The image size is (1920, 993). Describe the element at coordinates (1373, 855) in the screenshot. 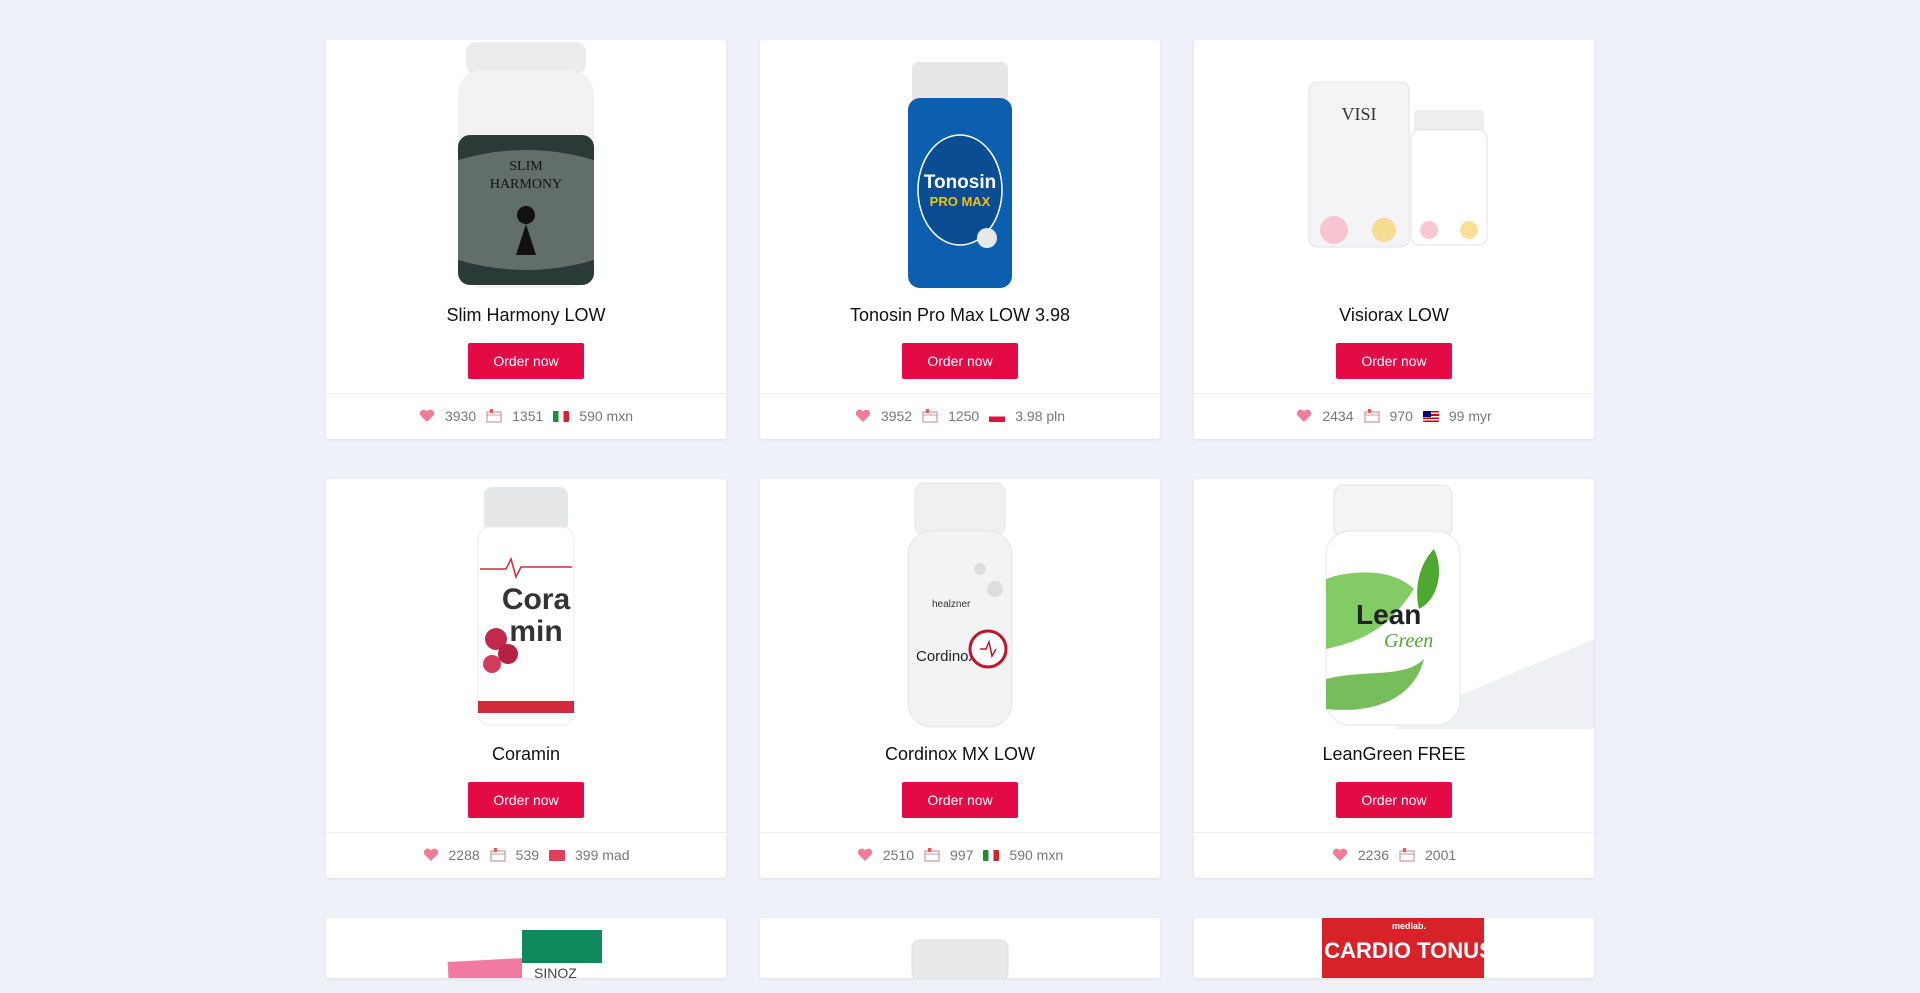

I see `likes-count: 2236` at that location.